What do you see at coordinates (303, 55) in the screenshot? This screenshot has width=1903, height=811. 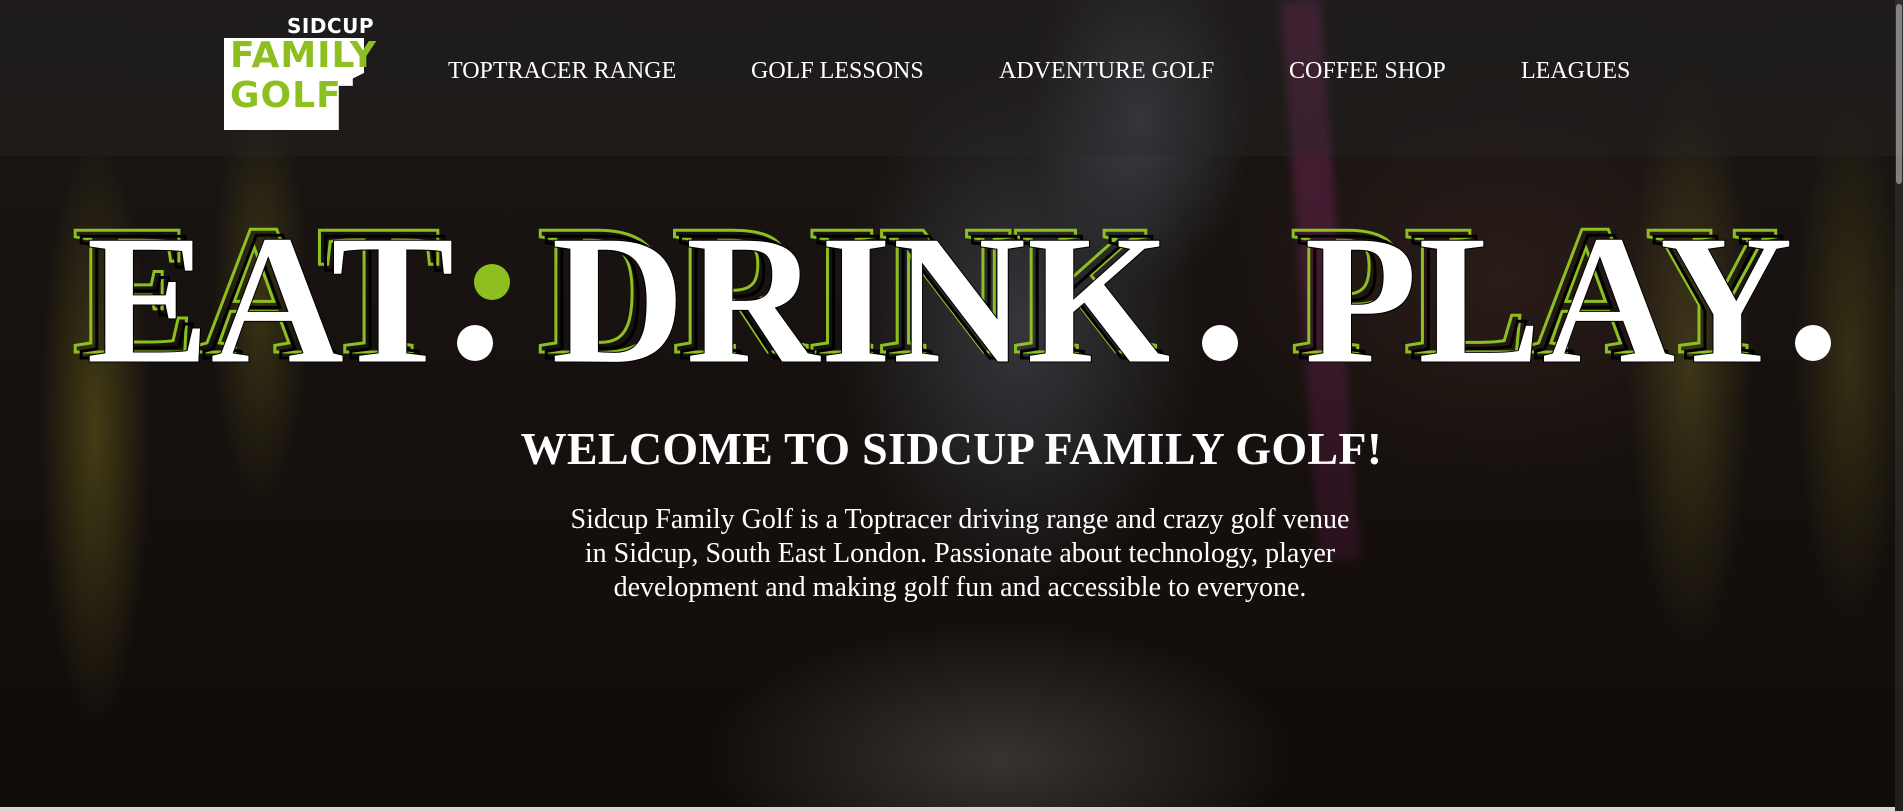 I see `logo-word-family: FAMILY` at bounding box center [303, 55].